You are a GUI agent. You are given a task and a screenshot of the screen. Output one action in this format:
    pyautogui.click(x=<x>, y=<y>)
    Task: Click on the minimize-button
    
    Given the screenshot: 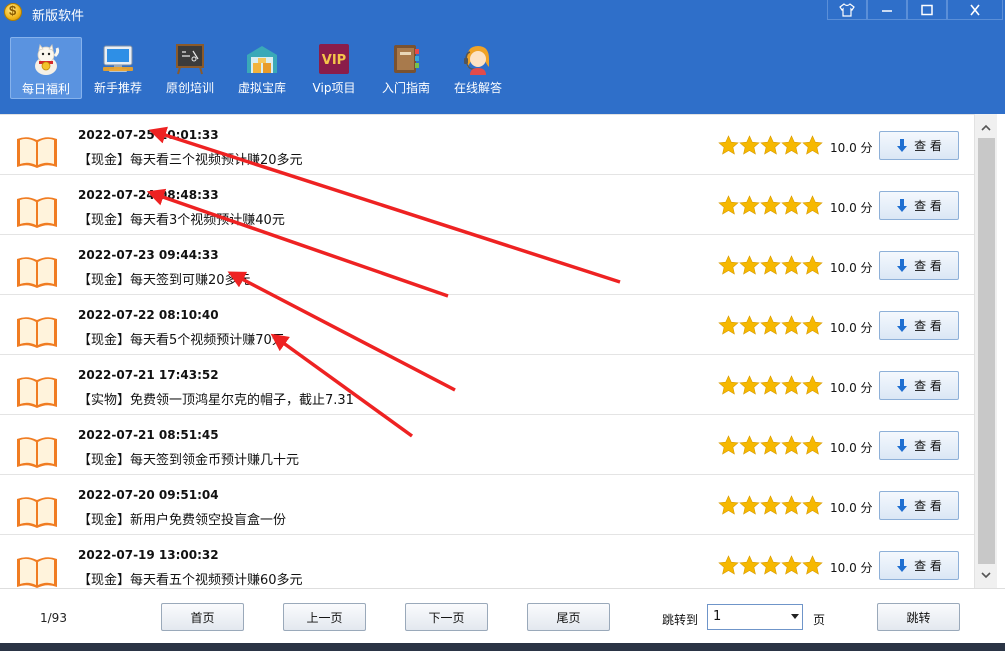 What is the action you would take?
    pyautogui.click(x=887, y=10)
    